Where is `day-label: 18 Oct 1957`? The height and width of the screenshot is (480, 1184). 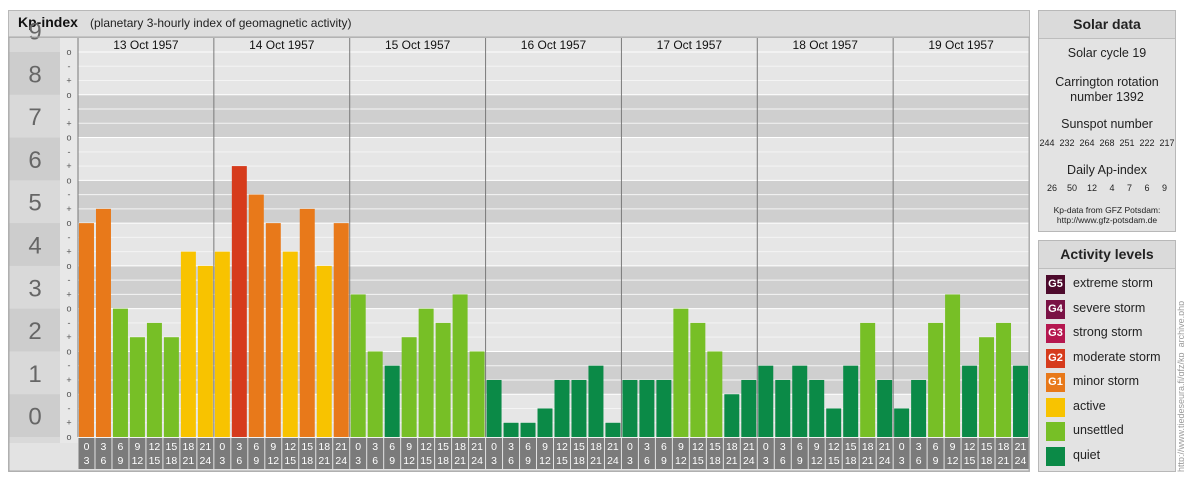 day-label: 18 Oct 1957 is located at coordinates (826, 45).